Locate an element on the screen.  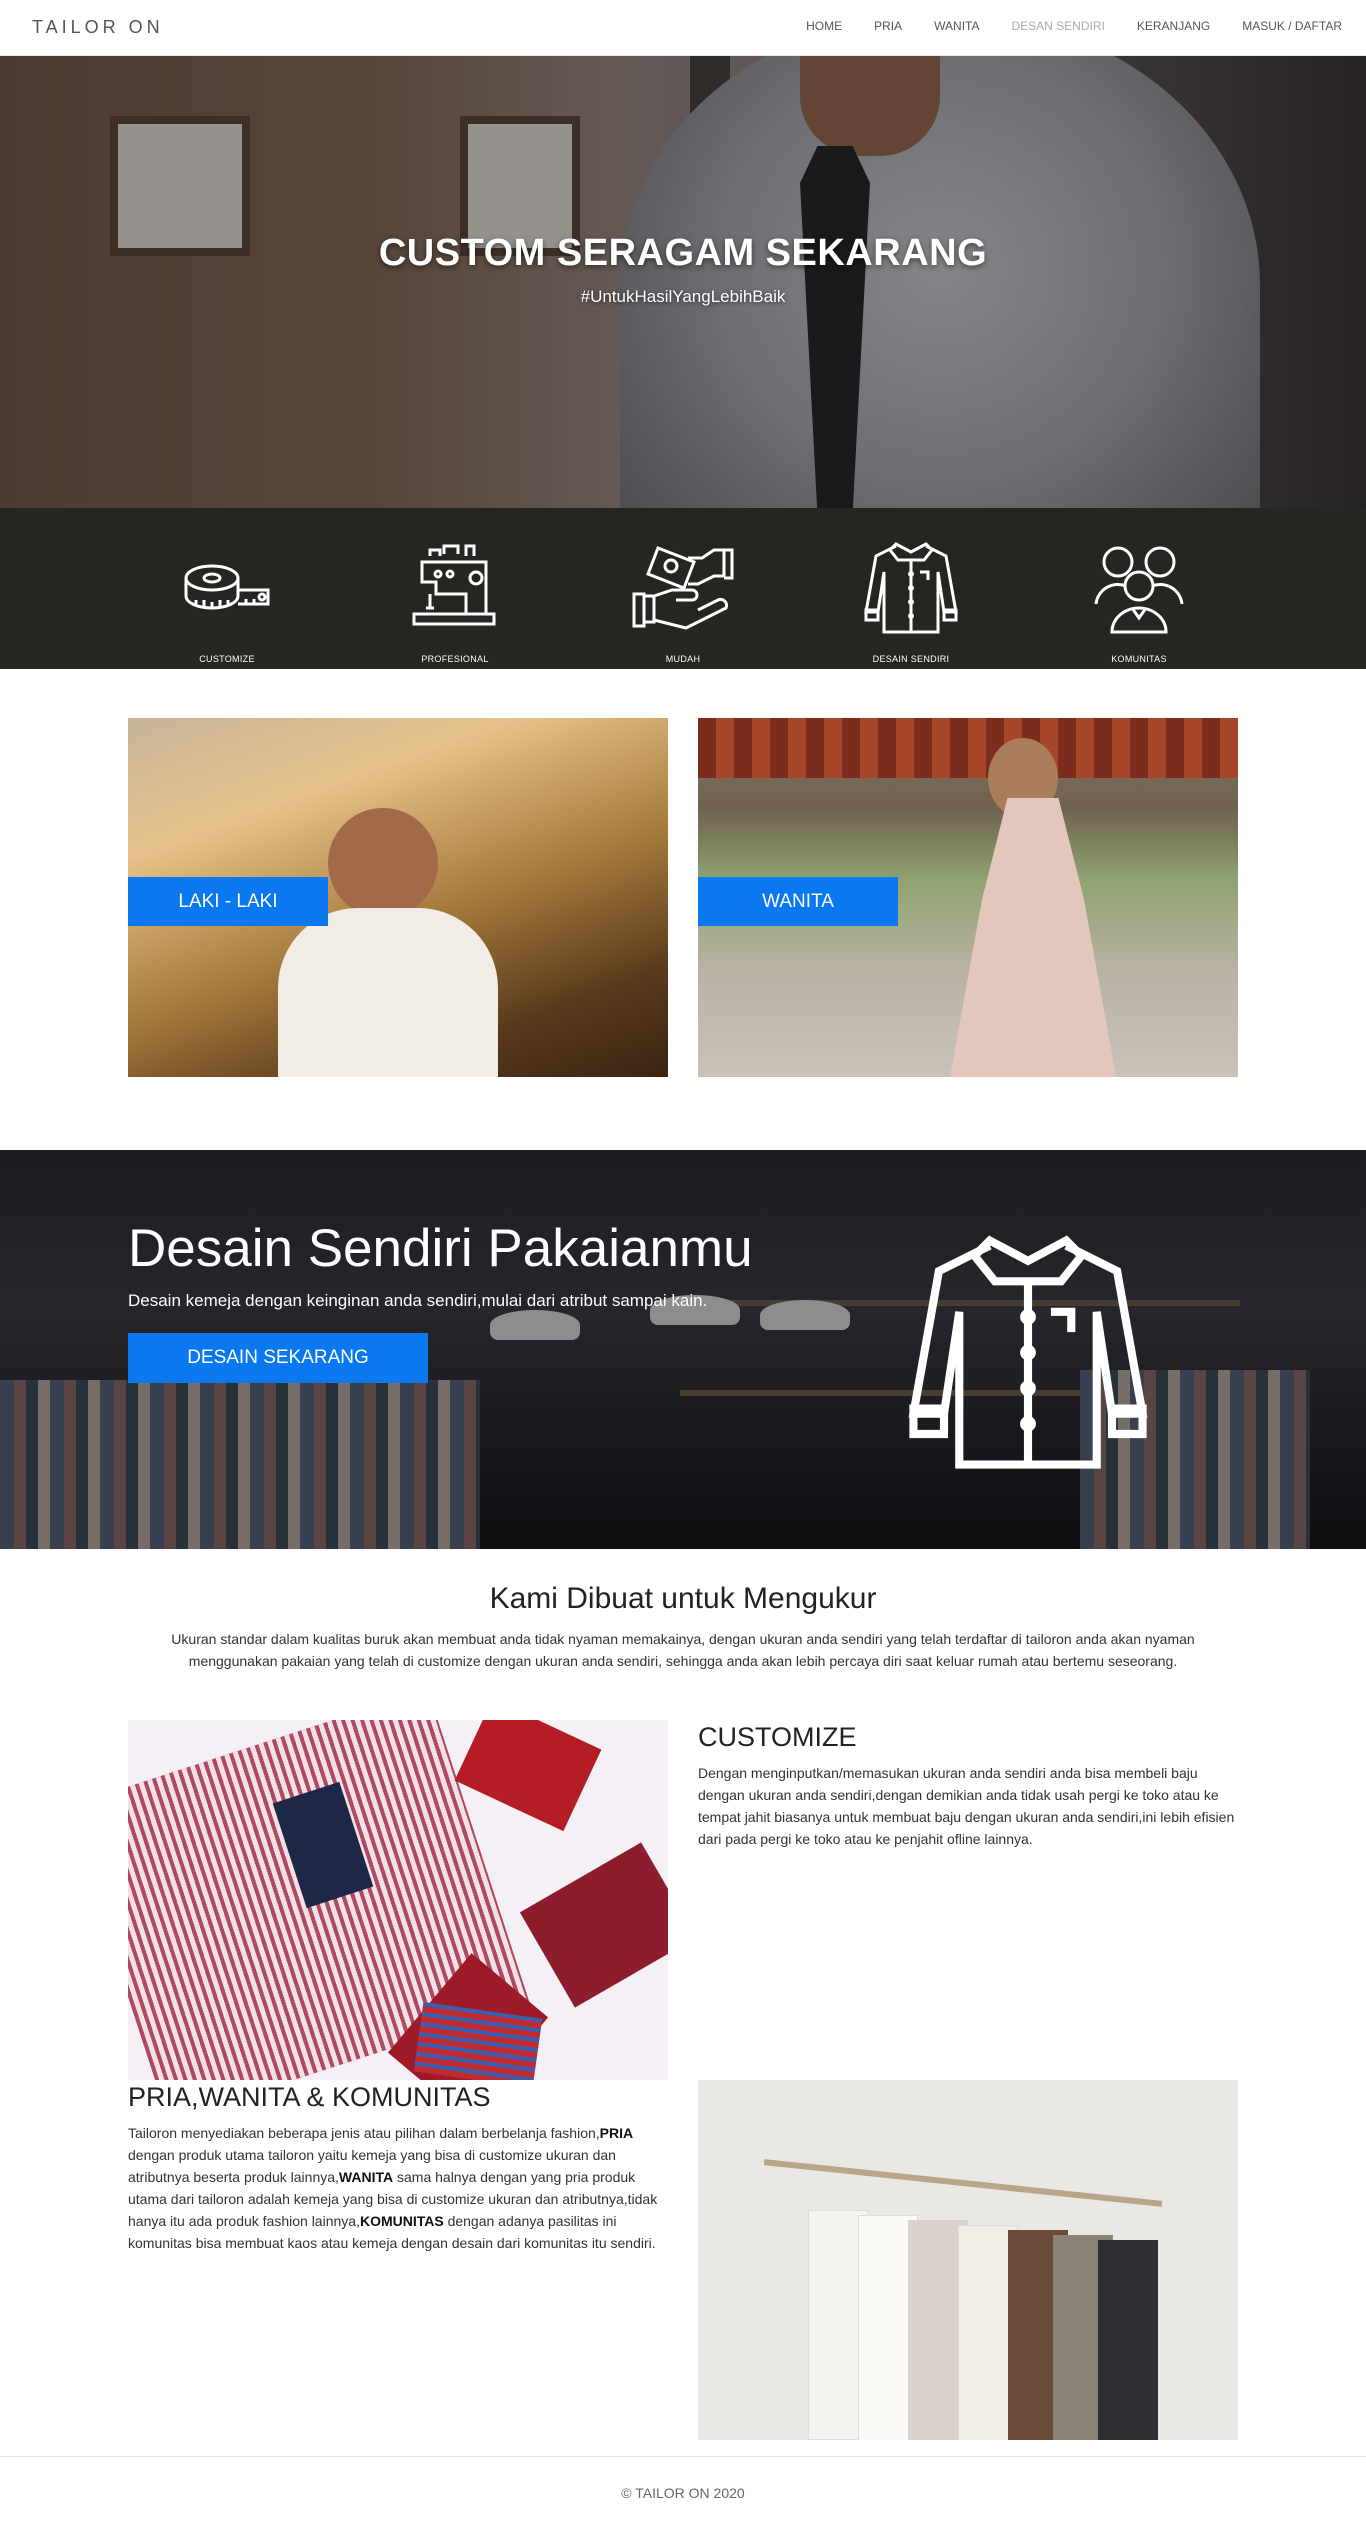
feature-komunitas-label: KOMUNITAS is located at coordinates (1139, 659).